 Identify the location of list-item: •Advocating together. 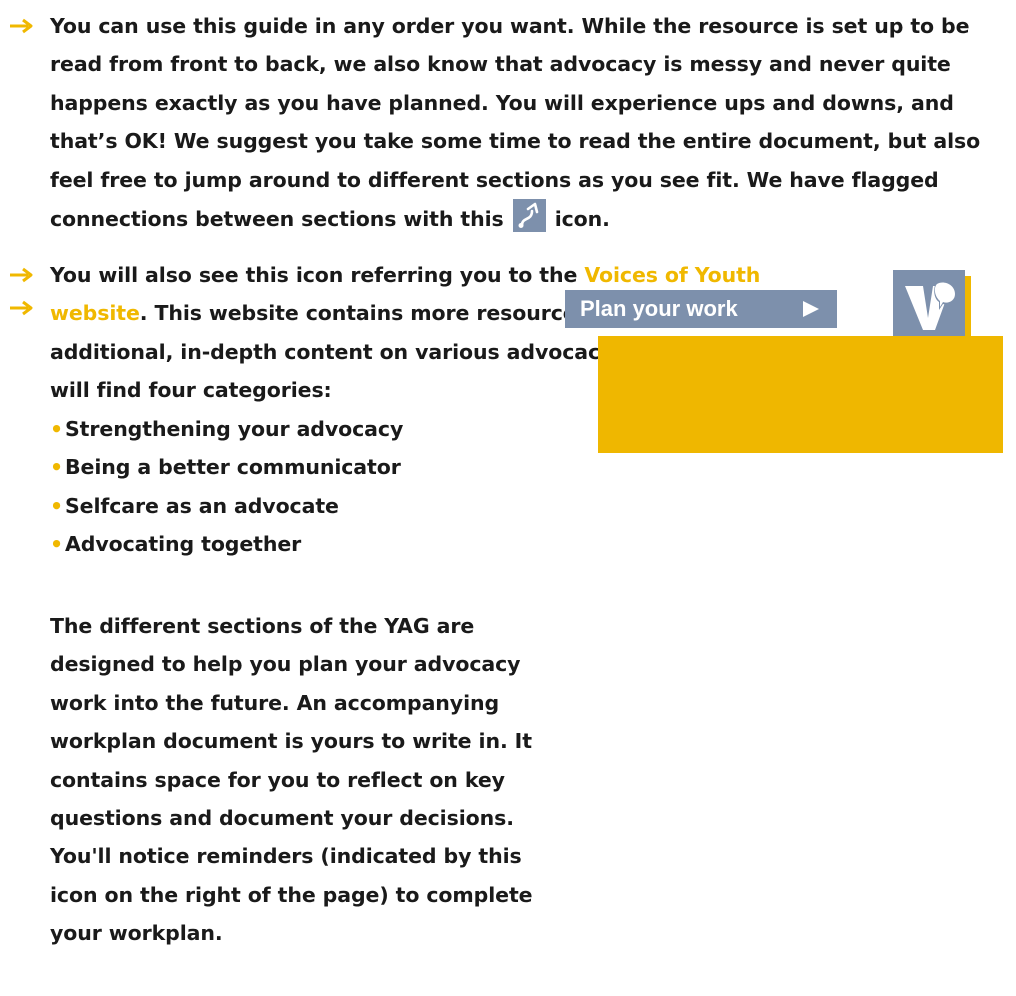
(452, 544).